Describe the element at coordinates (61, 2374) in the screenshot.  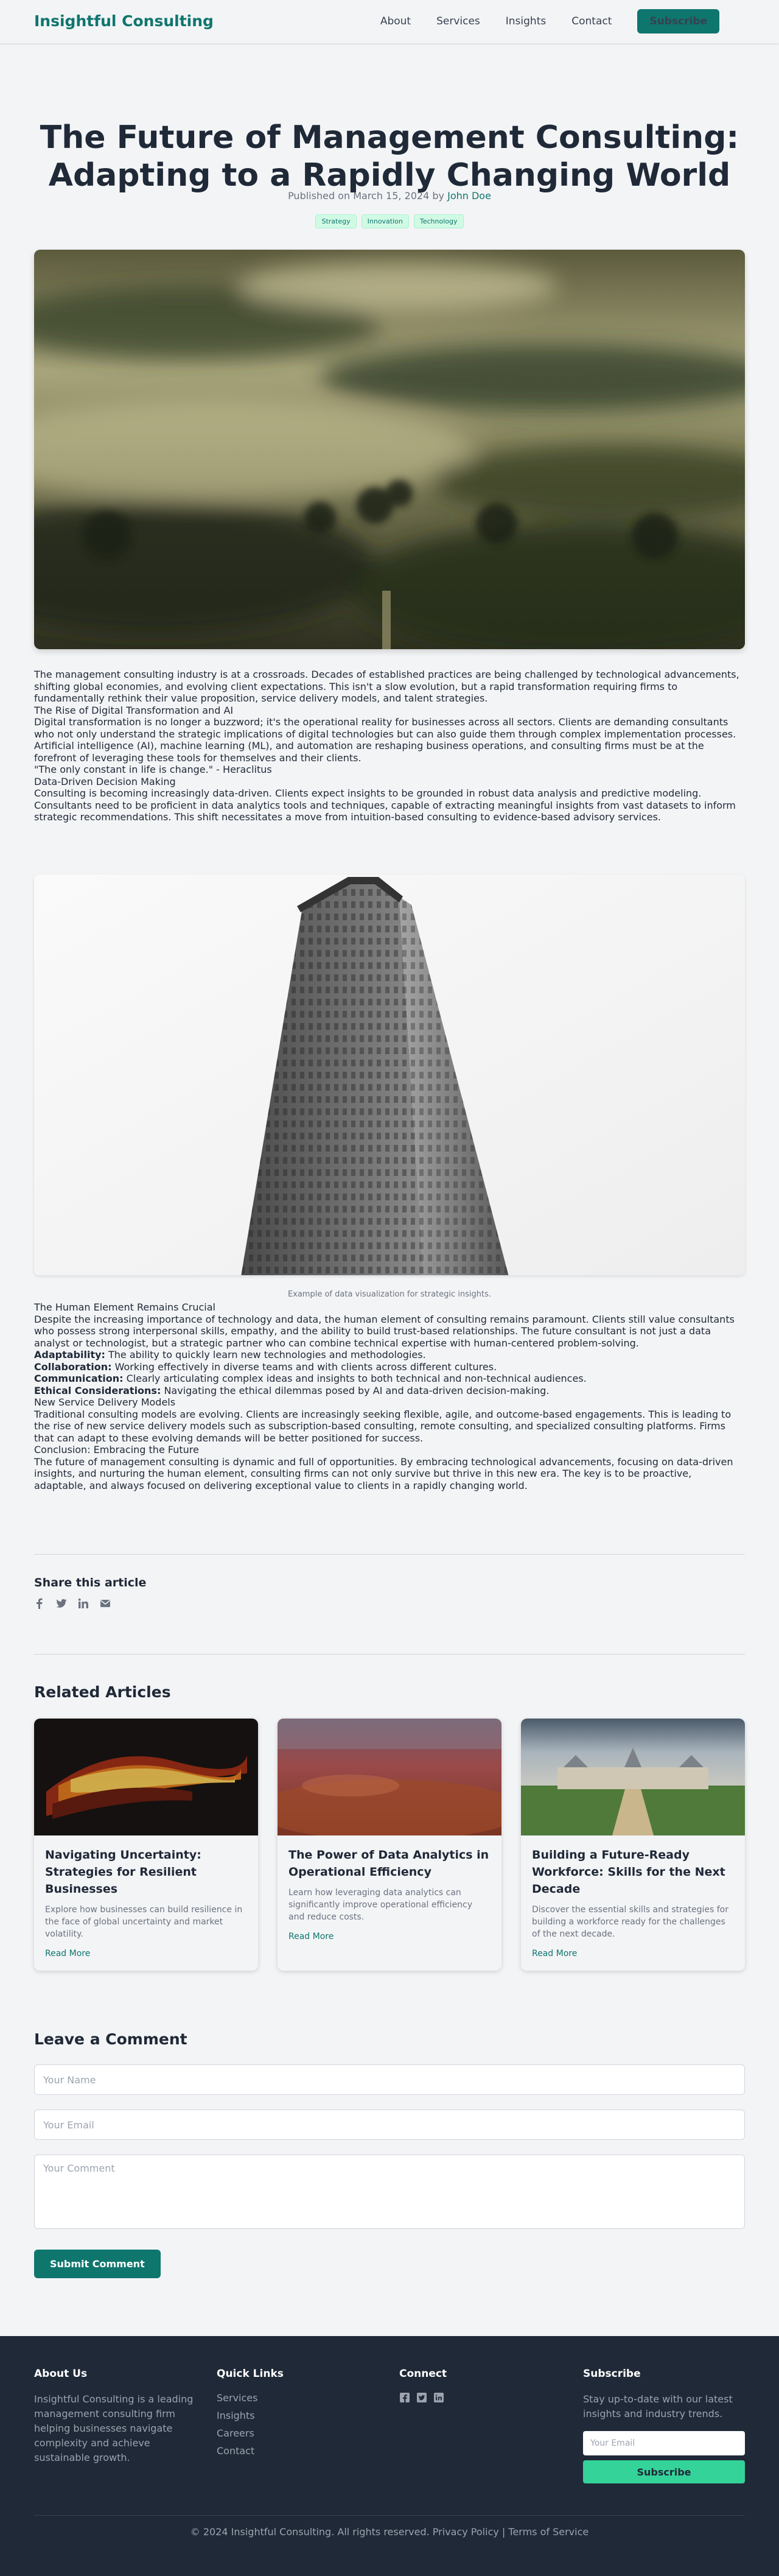
I see `footer-about-title: About Us` at that location.